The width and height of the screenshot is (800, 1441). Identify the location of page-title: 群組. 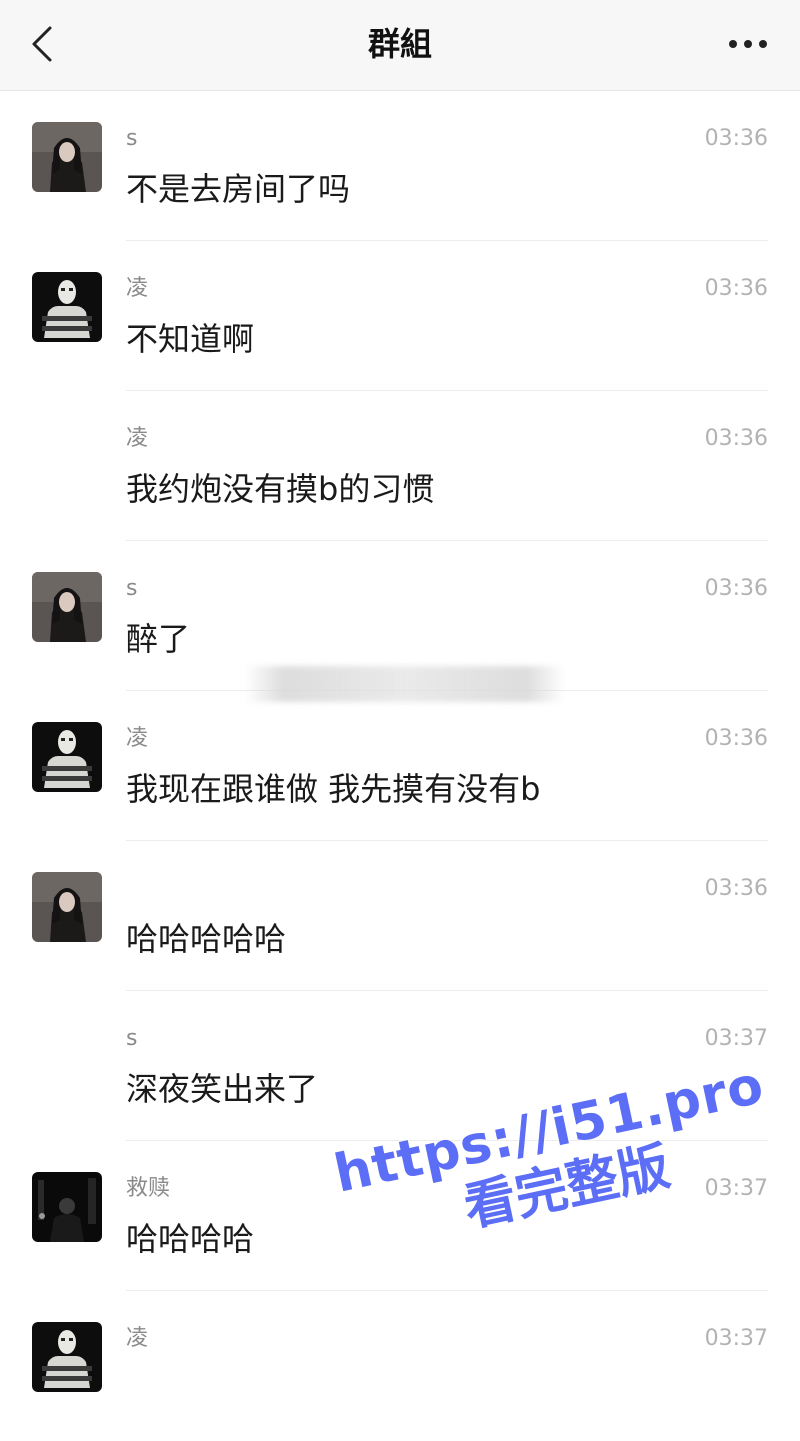
(399, 44).